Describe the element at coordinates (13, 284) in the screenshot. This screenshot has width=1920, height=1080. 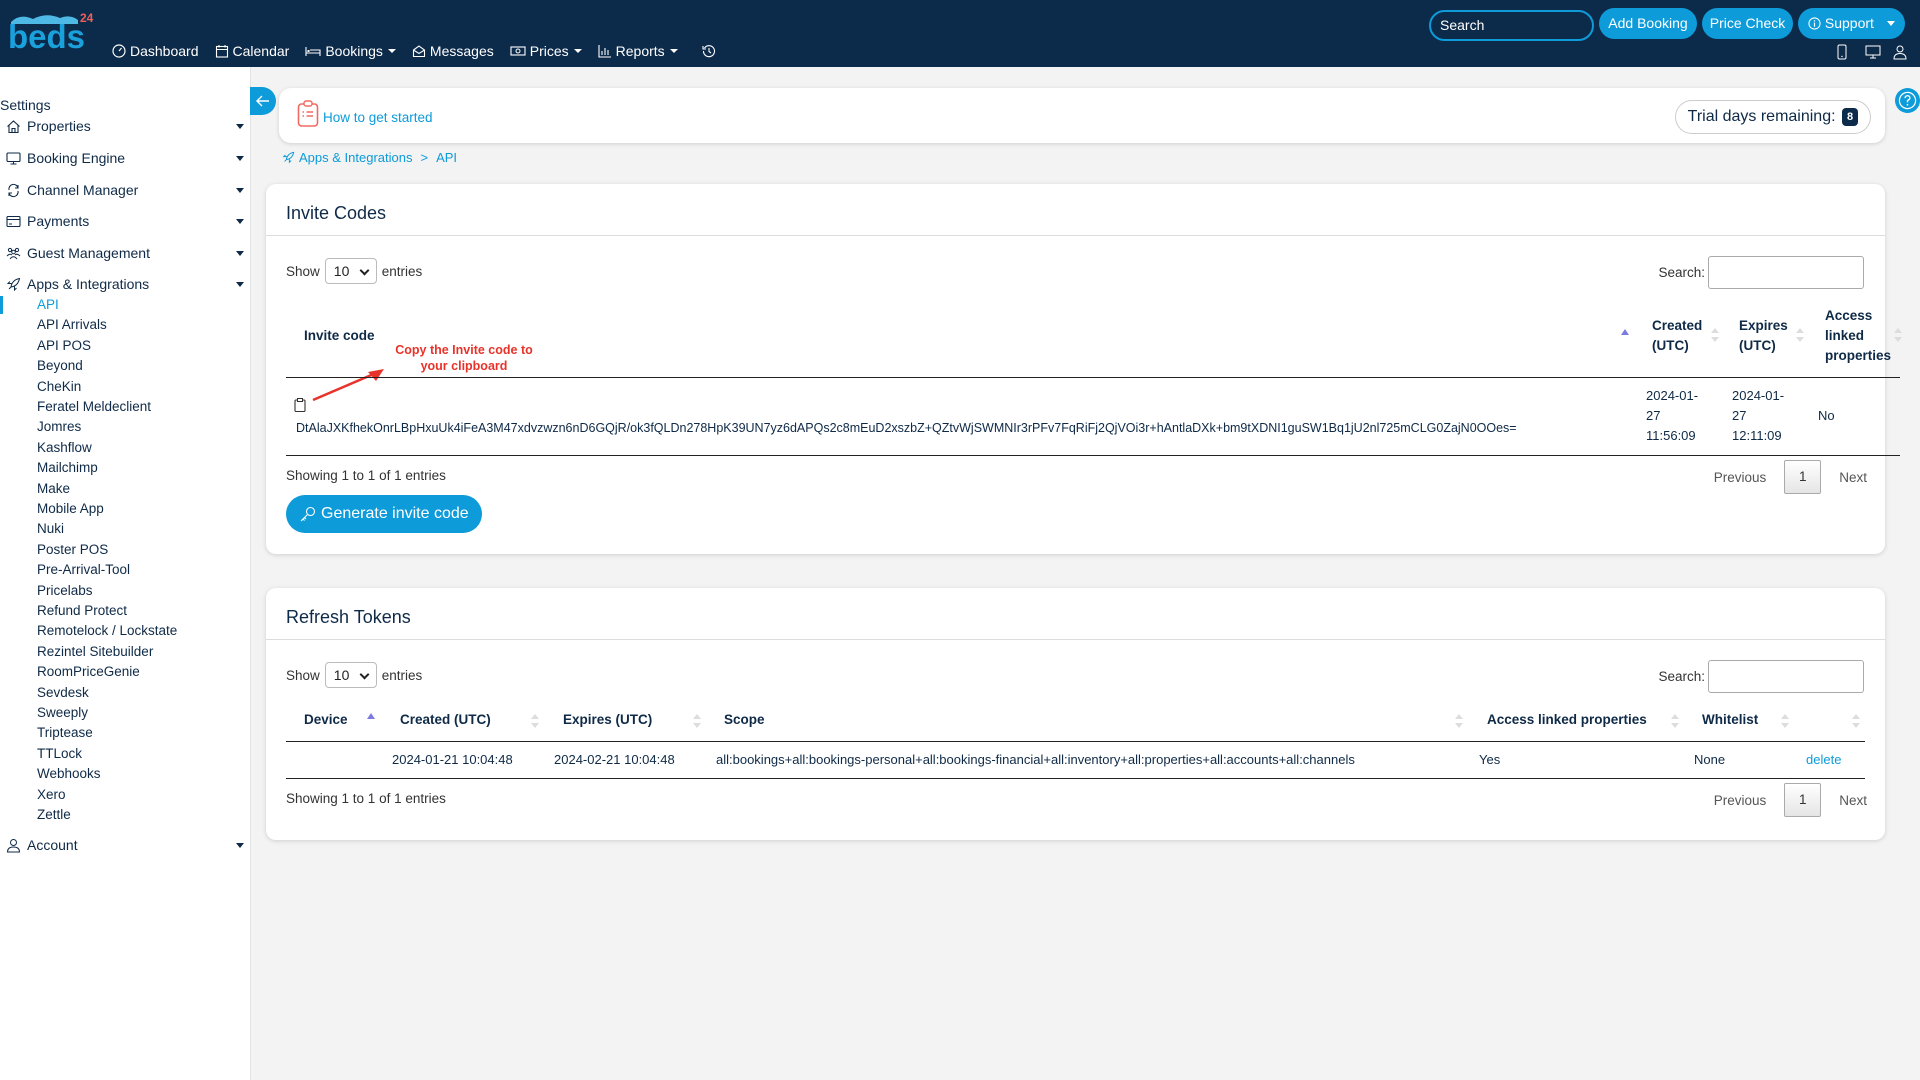
I see `rocket-icon` at that location.